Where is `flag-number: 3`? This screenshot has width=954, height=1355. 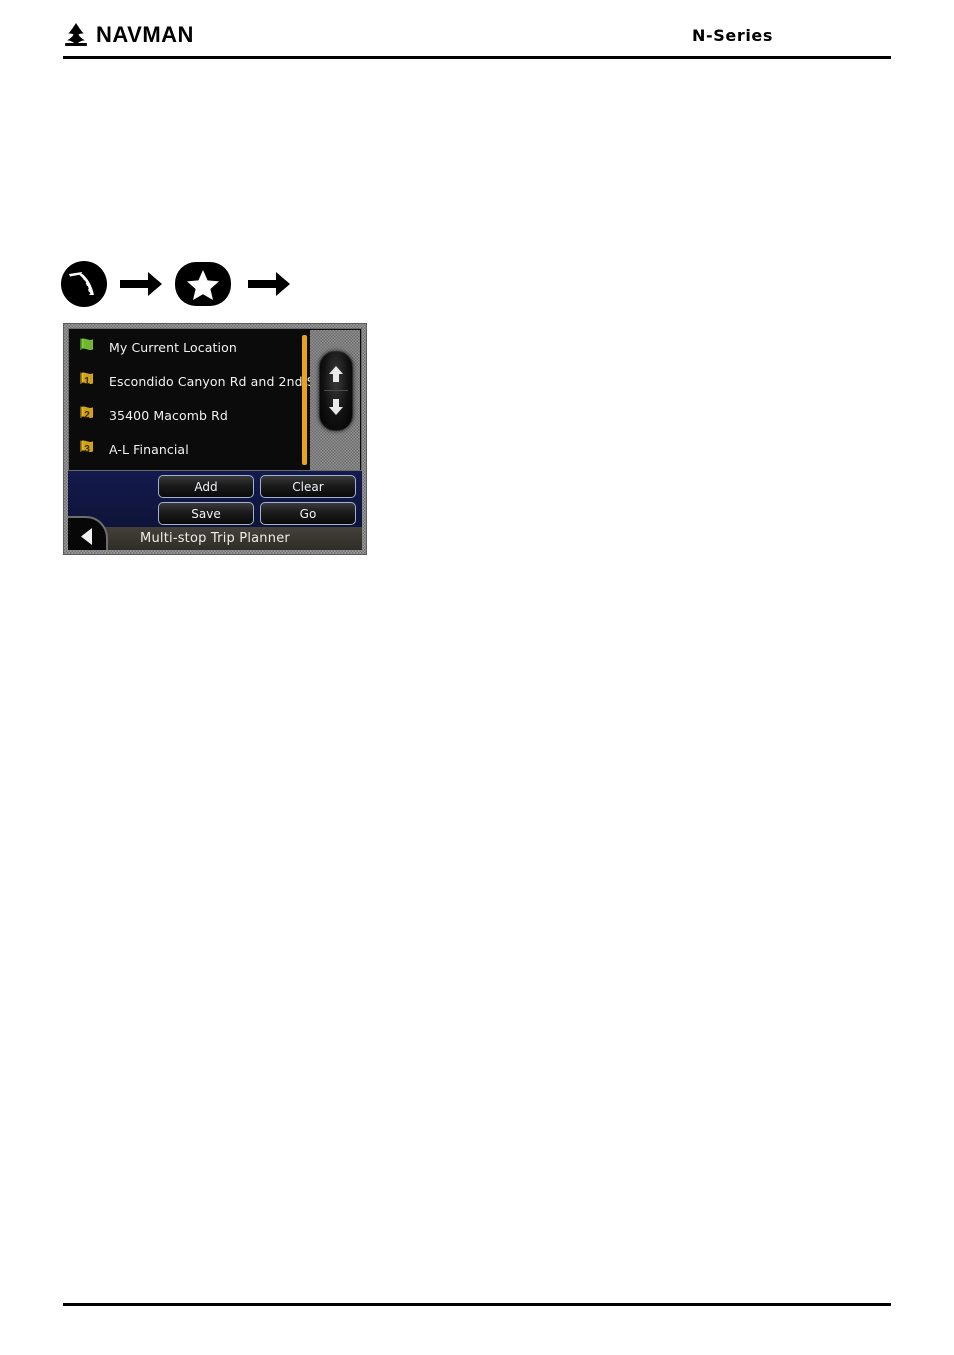 flag-number: 3 is located at coordinates (87, 449).